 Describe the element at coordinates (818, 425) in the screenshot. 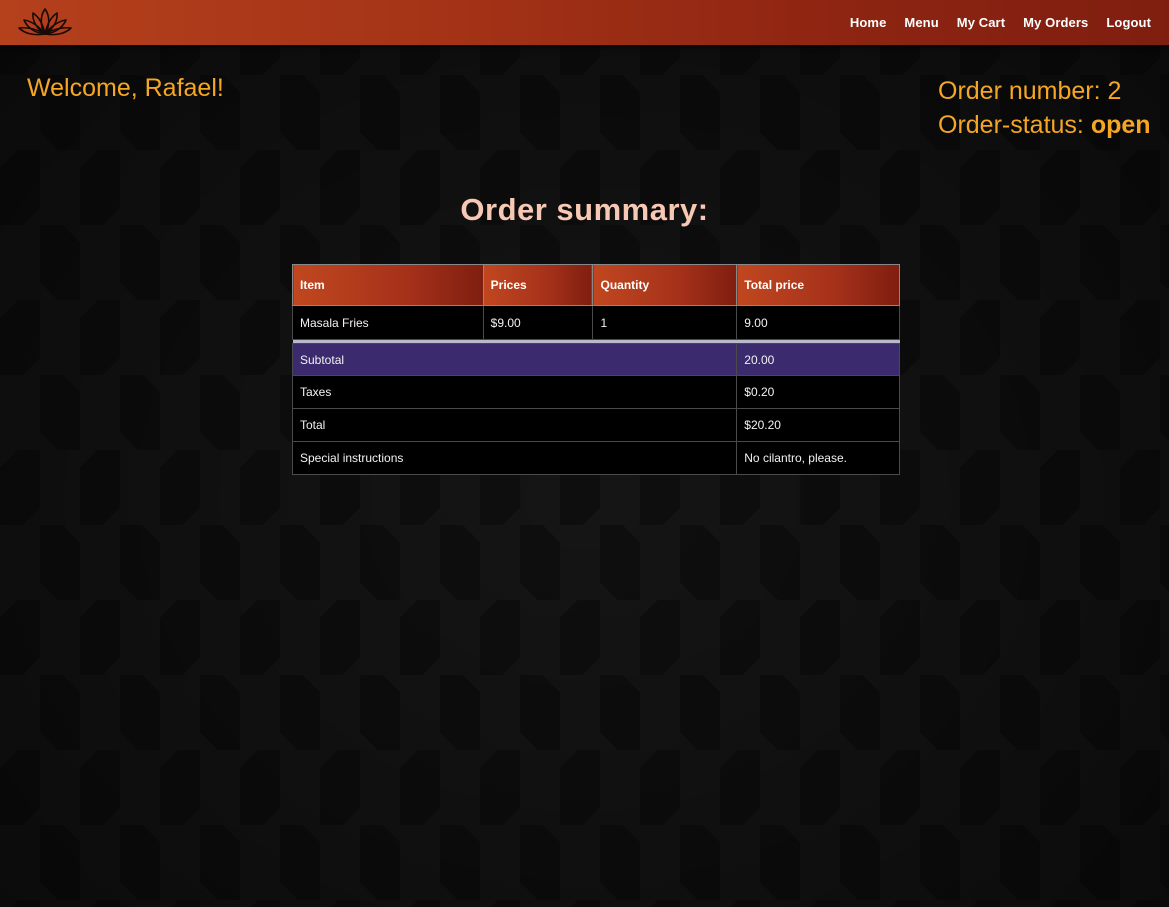

I see `total-value: $20.20` at that location.